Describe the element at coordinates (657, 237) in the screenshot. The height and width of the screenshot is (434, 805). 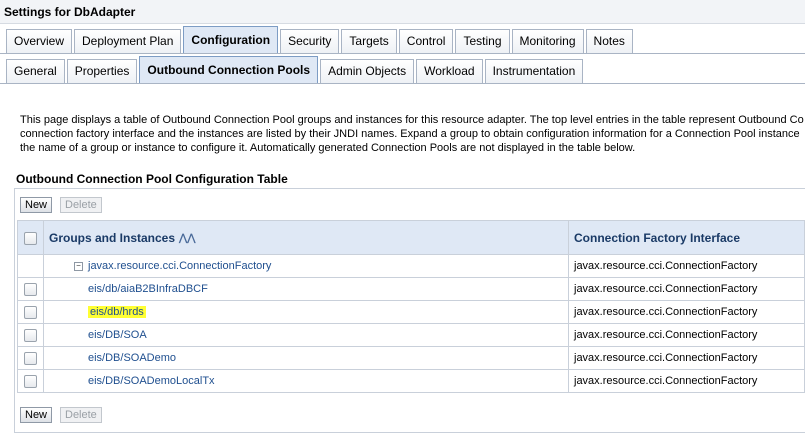
I see `interface-header-label: Connection Factory Interface` at that location.